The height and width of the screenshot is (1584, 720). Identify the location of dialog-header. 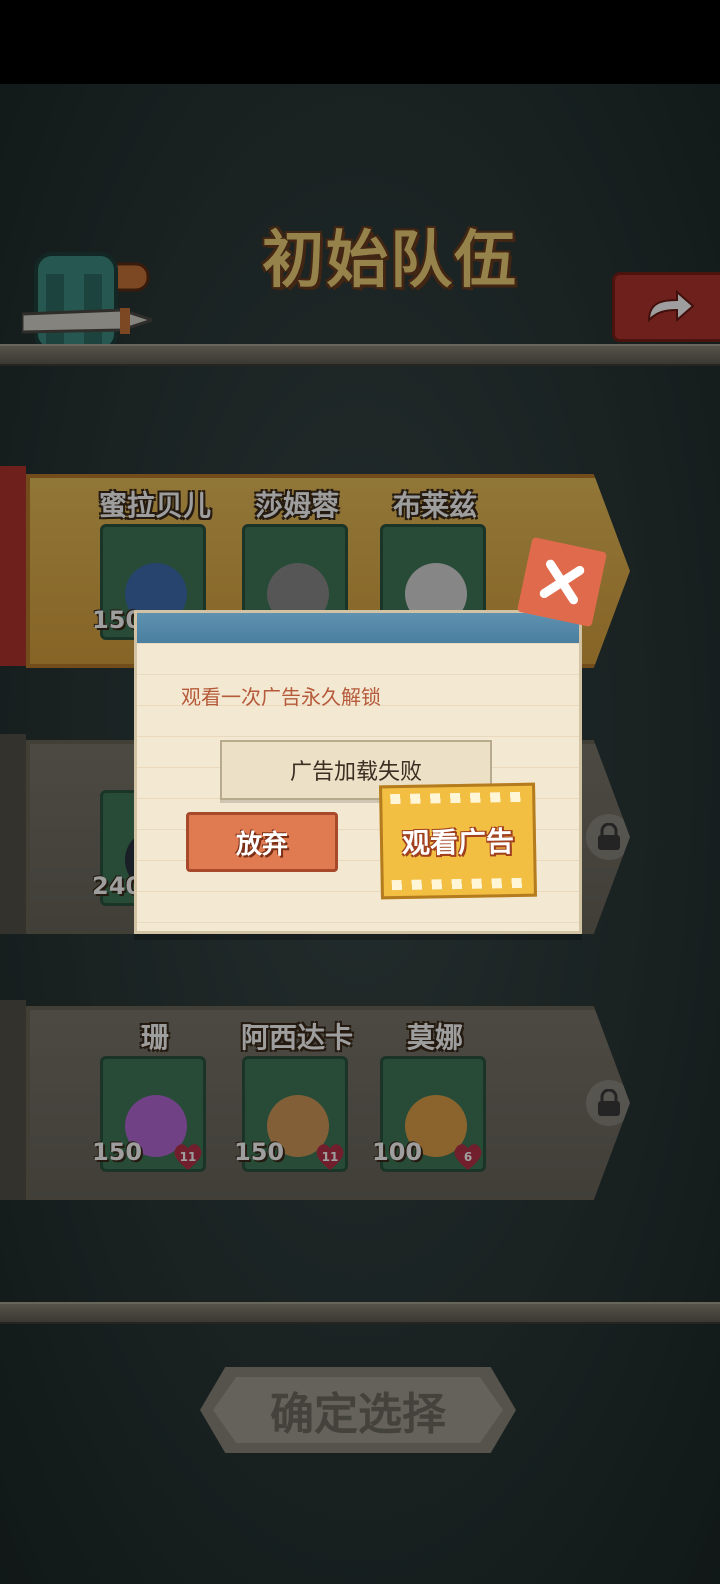
(358, 628).